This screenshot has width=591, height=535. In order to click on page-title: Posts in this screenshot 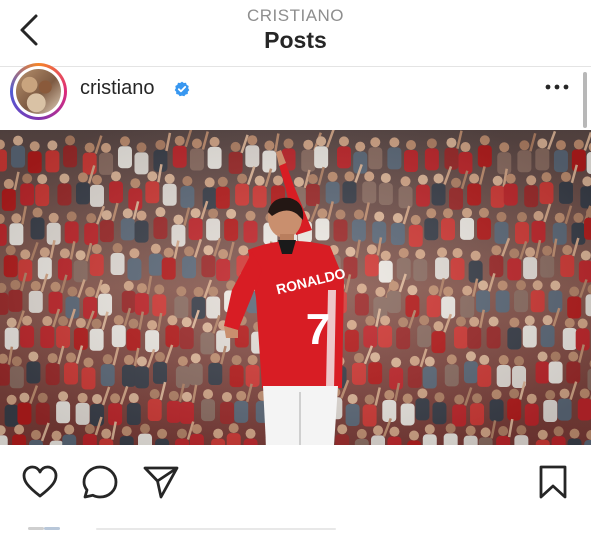, I will do `click(295, 40)`.